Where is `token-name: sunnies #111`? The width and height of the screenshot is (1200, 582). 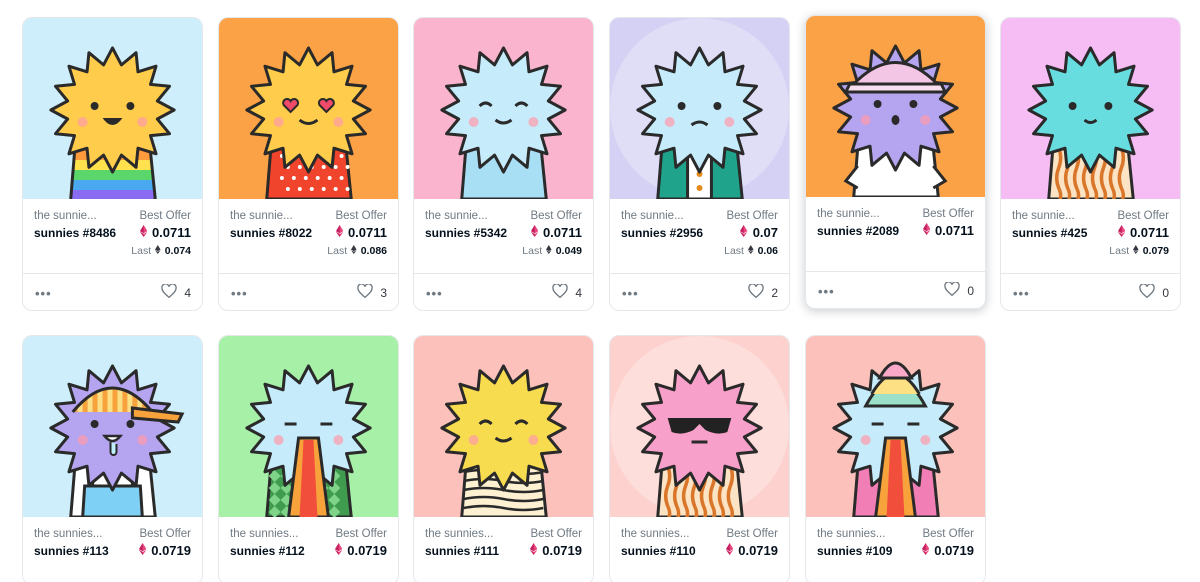 token-name: sunnies #111 is located at coordinates (462, 551).